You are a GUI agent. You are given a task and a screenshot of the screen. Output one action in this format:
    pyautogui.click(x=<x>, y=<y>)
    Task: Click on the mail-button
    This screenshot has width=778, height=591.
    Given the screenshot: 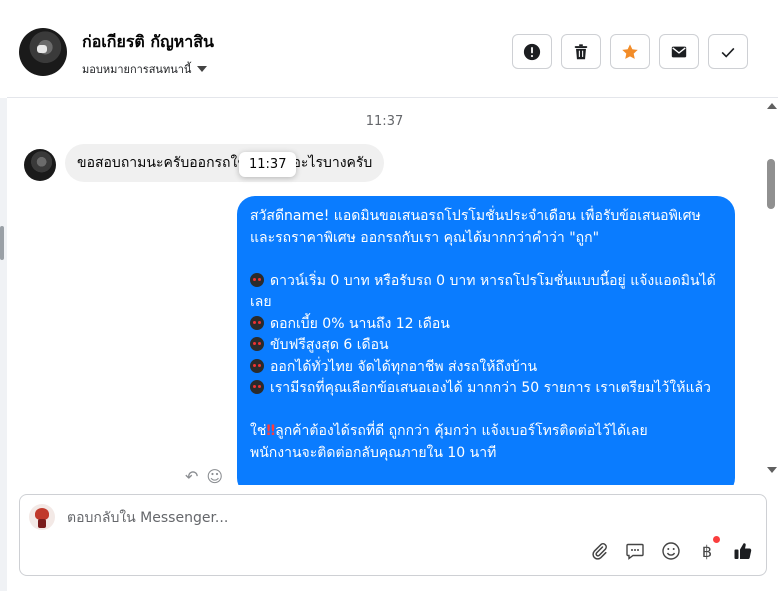 What is the action you would take?
    pyautogui.click(x=679, y=51)
    